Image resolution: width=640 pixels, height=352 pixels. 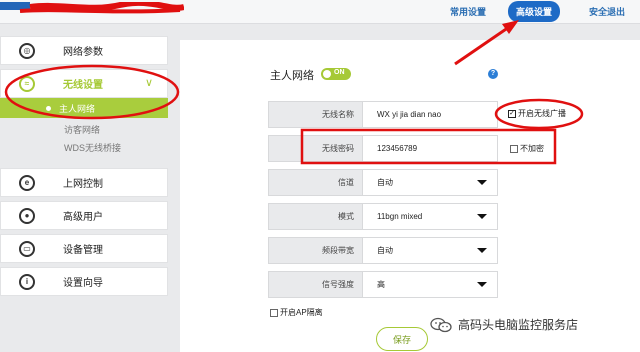 What do you see at coordinates (296, 312) in the screenshot?
I see `ap-isolation-checkbox: 开启AP隔离` at bounding box center [296, 312].